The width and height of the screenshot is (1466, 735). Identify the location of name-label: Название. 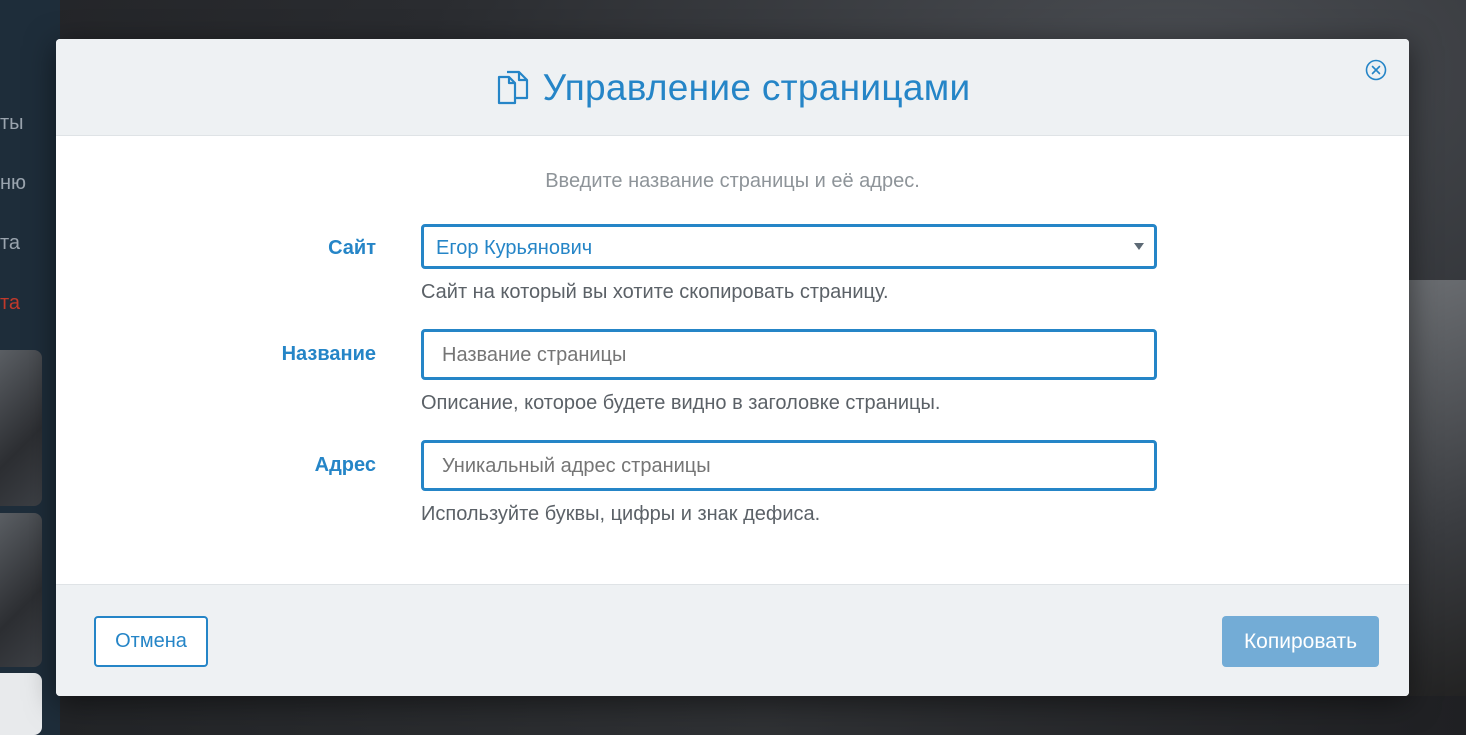
(328, 354).